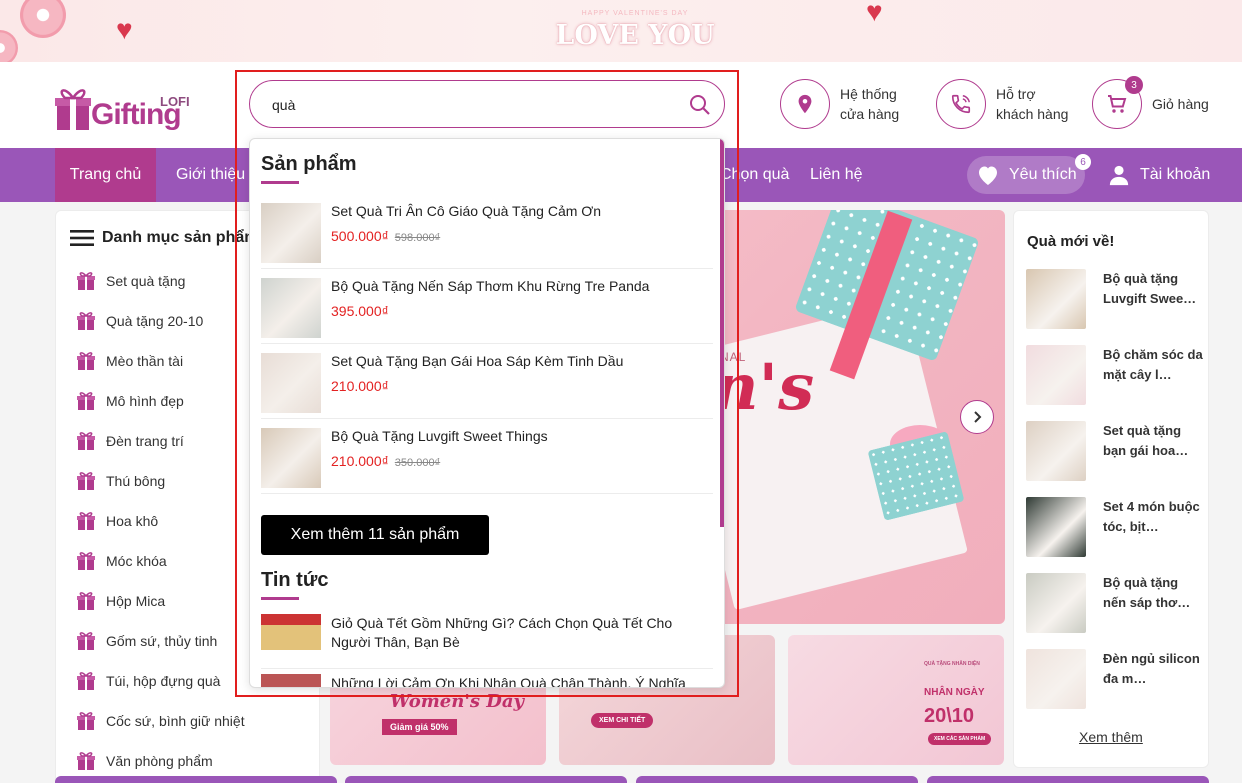 This screenshot has width=1242, height=783. I want to click on sidebar-category-item: Gốm sứ, thủy tinh, so click(146, 641).